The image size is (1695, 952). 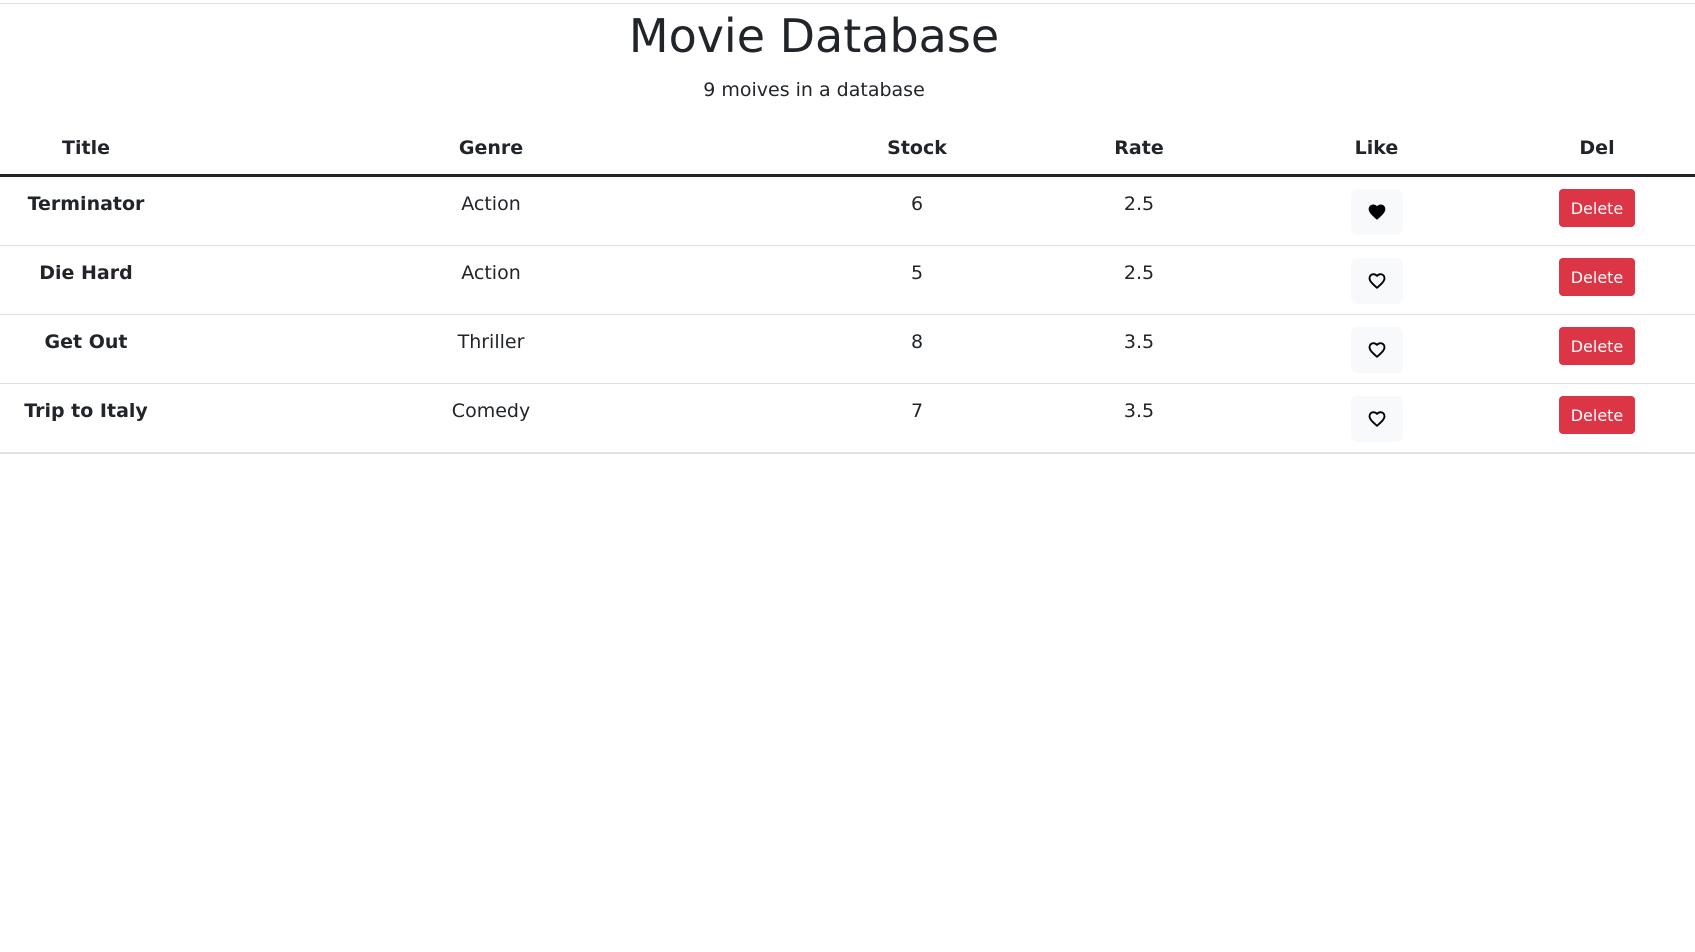 I want to click on table-row: Terminator Action 6 2.5 Delete, so click(x=847, y=210).